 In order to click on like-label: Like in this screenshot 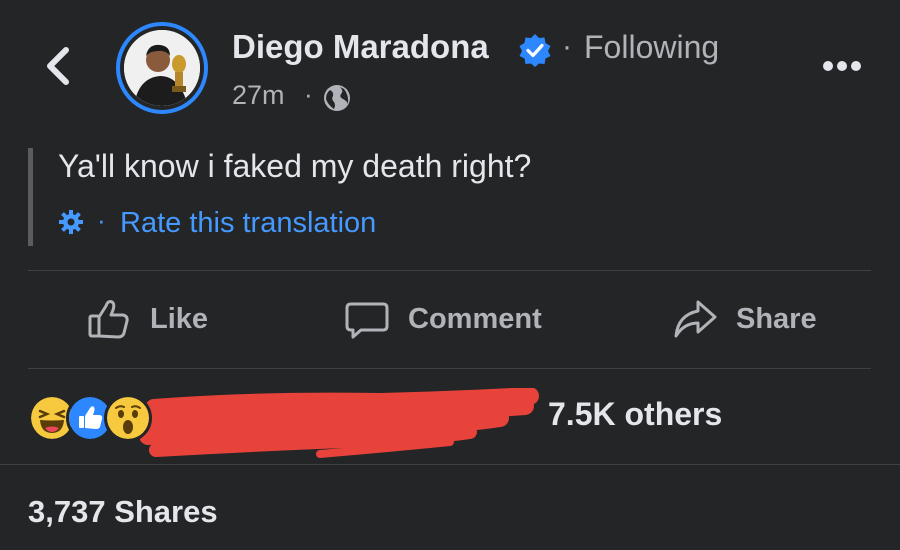, I will do `click(179, 318)`.